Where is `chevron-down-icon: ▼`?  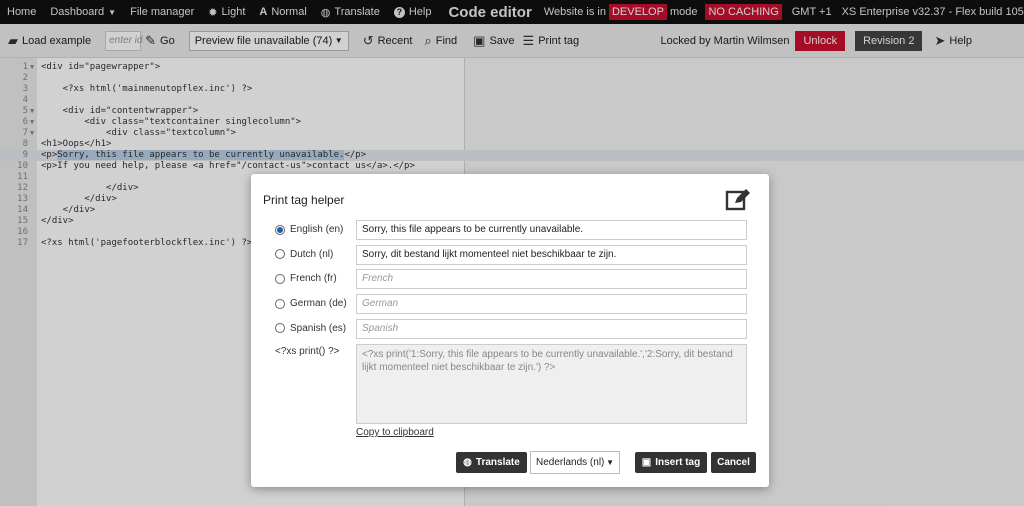 chevron-down-icon: ▼ is located at coordinates (610, 462).